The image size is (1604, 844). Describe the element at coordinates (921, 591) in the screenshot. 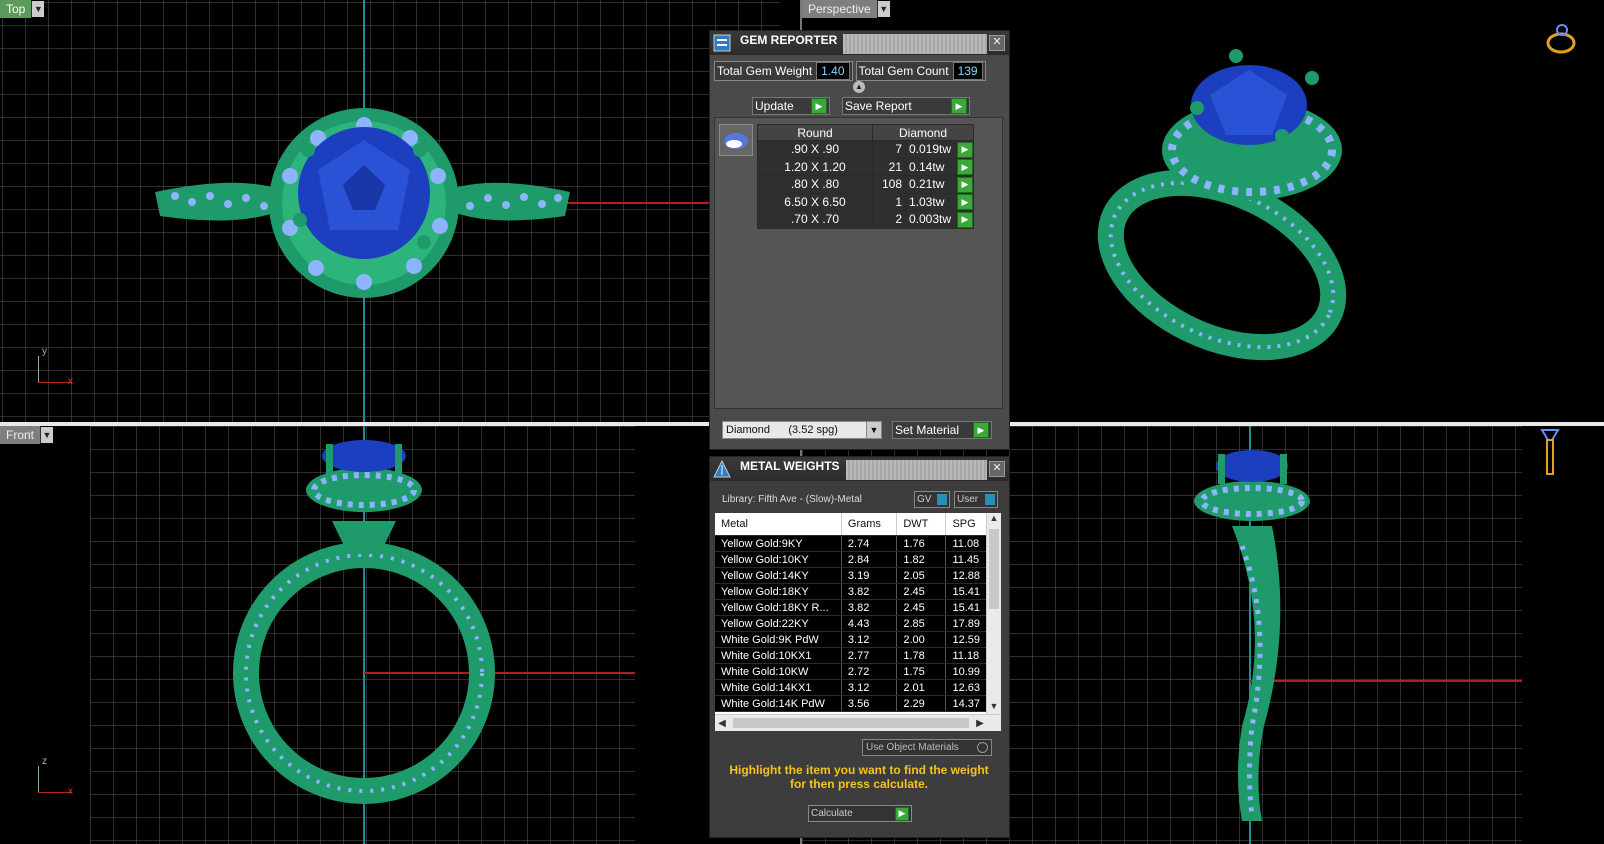

I see `metal-dwt: 2.45` at that location.